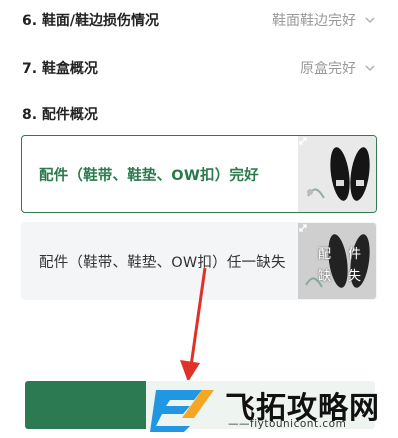  I want to click on watermark-url: ——fiytounicont.com, so click(287, 424).